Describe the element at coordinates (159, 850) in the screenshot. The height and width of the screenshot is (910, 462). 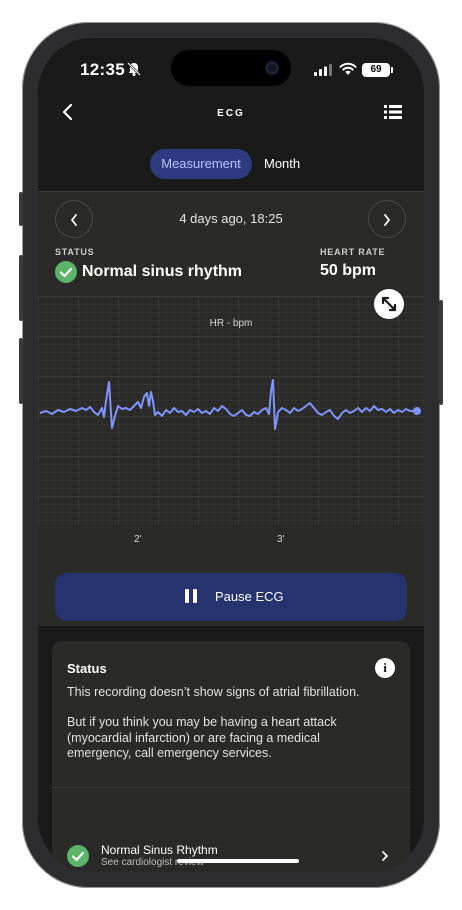
I see `review-row-title: Normal Sinus Rhythm` at that location.